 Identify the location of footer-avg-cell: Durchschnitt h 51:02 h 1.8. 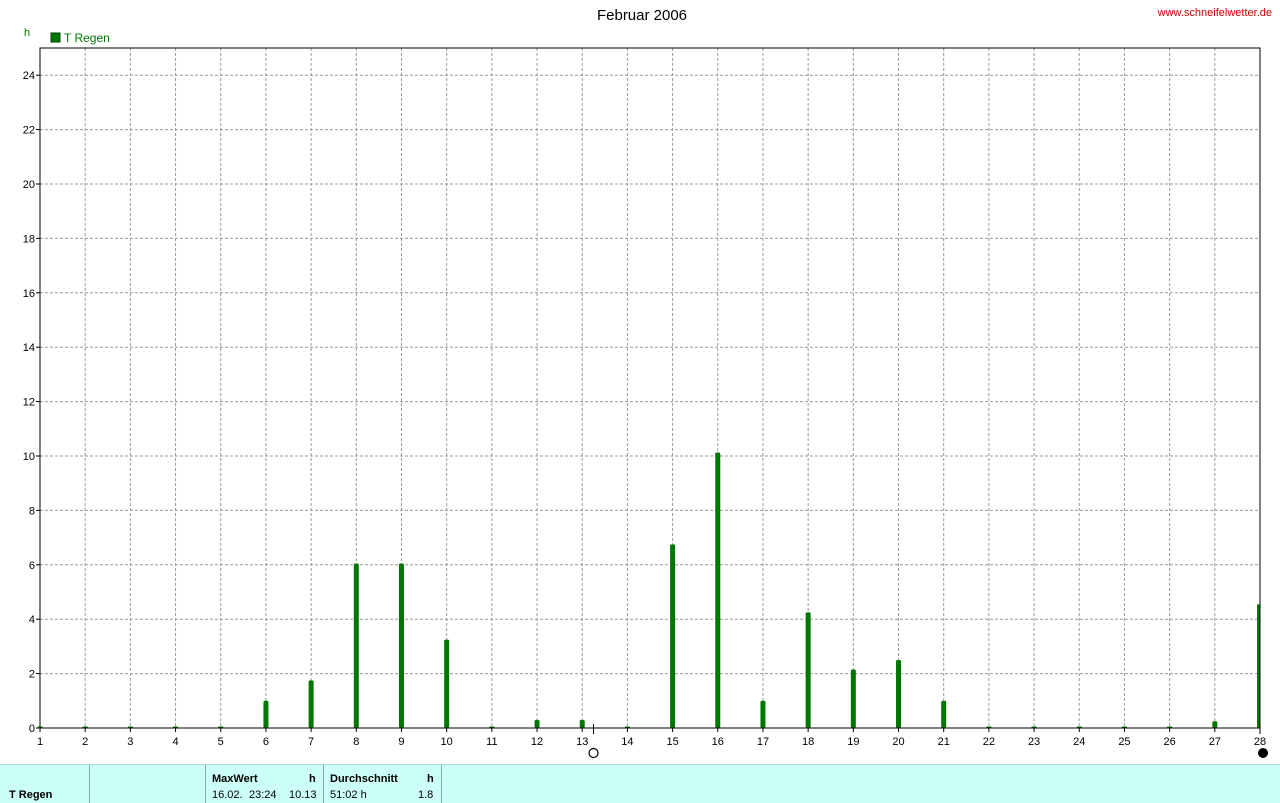
(383, 784).